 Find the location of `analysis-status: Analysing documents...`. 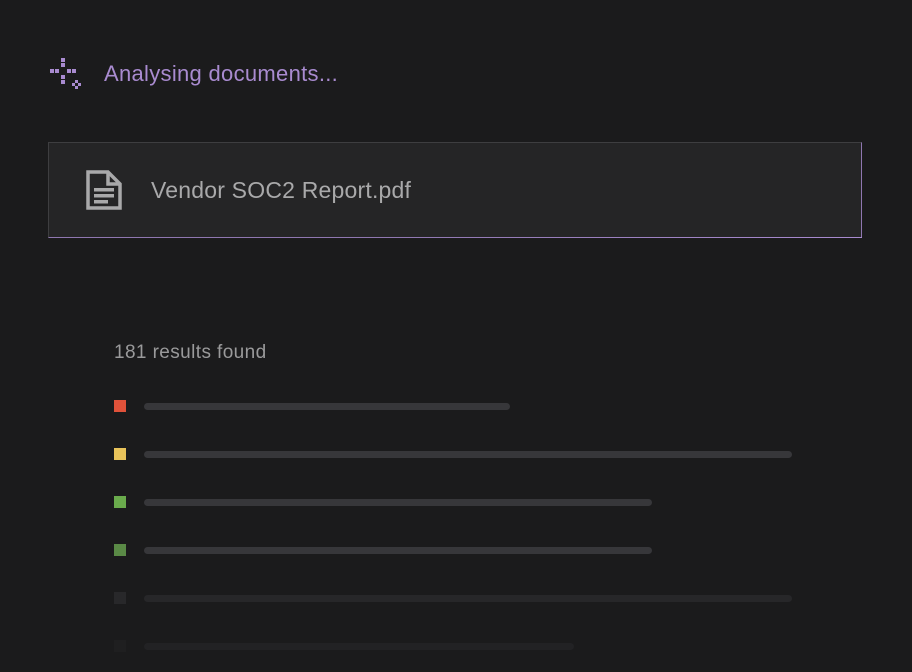

analysis-status: Analysing documents... is located at coordinates (193, 74).